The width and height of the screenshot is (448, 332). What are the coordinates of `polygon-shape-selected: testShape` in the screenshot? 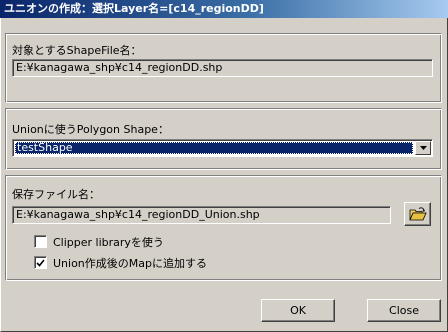 It's located at (214, 148).